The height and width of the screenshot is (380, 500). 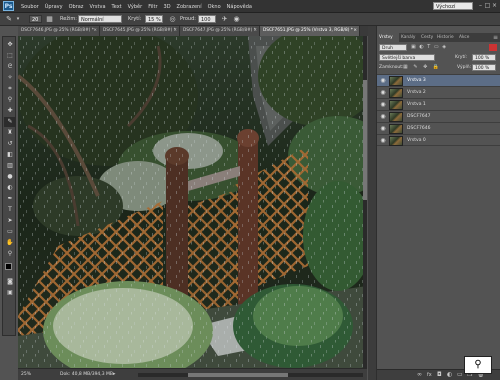 I want to click on menu-image: Obraz, so click(x=76, y=7).